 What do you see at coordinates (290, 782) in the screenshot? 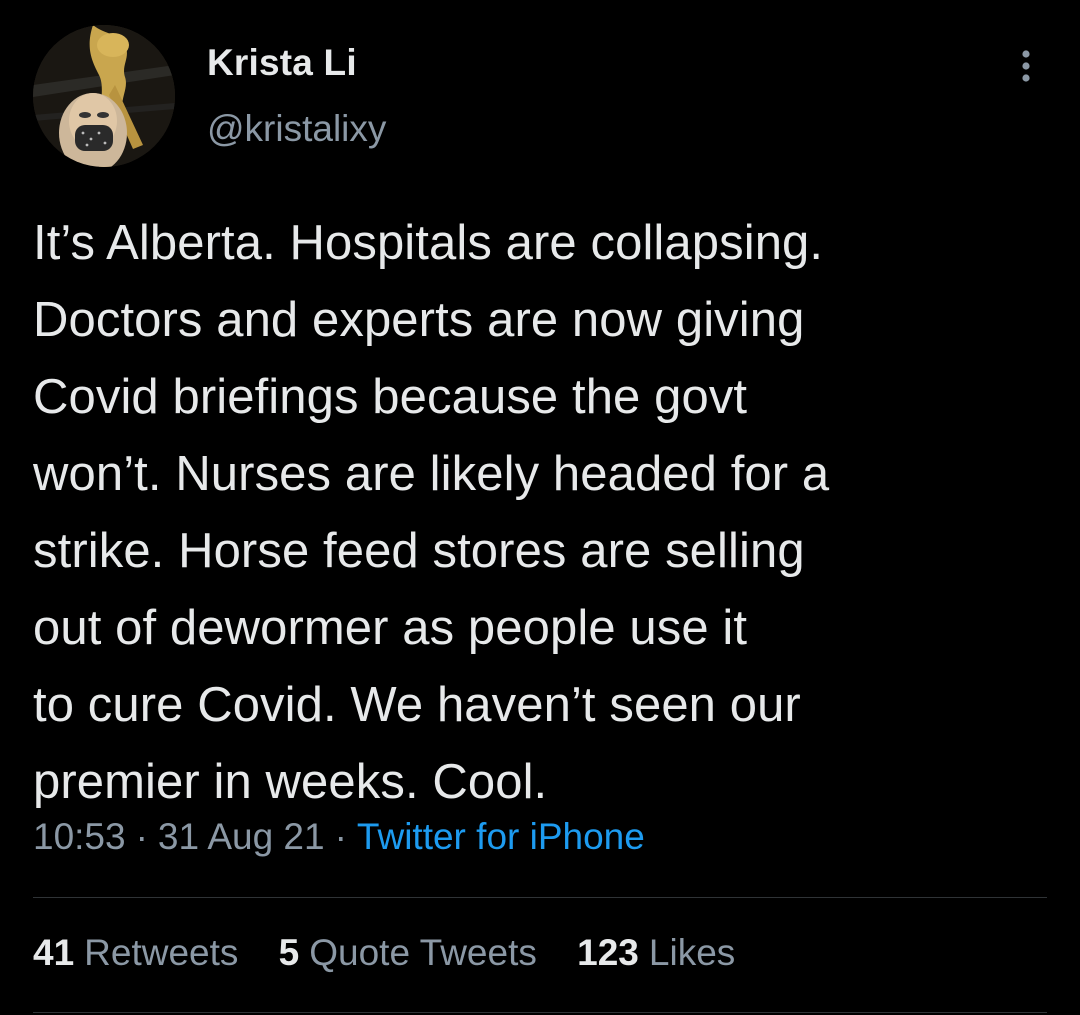
I see `tweet-text-line: premier in weeks. Cool.` at bounding box center [290, 782].